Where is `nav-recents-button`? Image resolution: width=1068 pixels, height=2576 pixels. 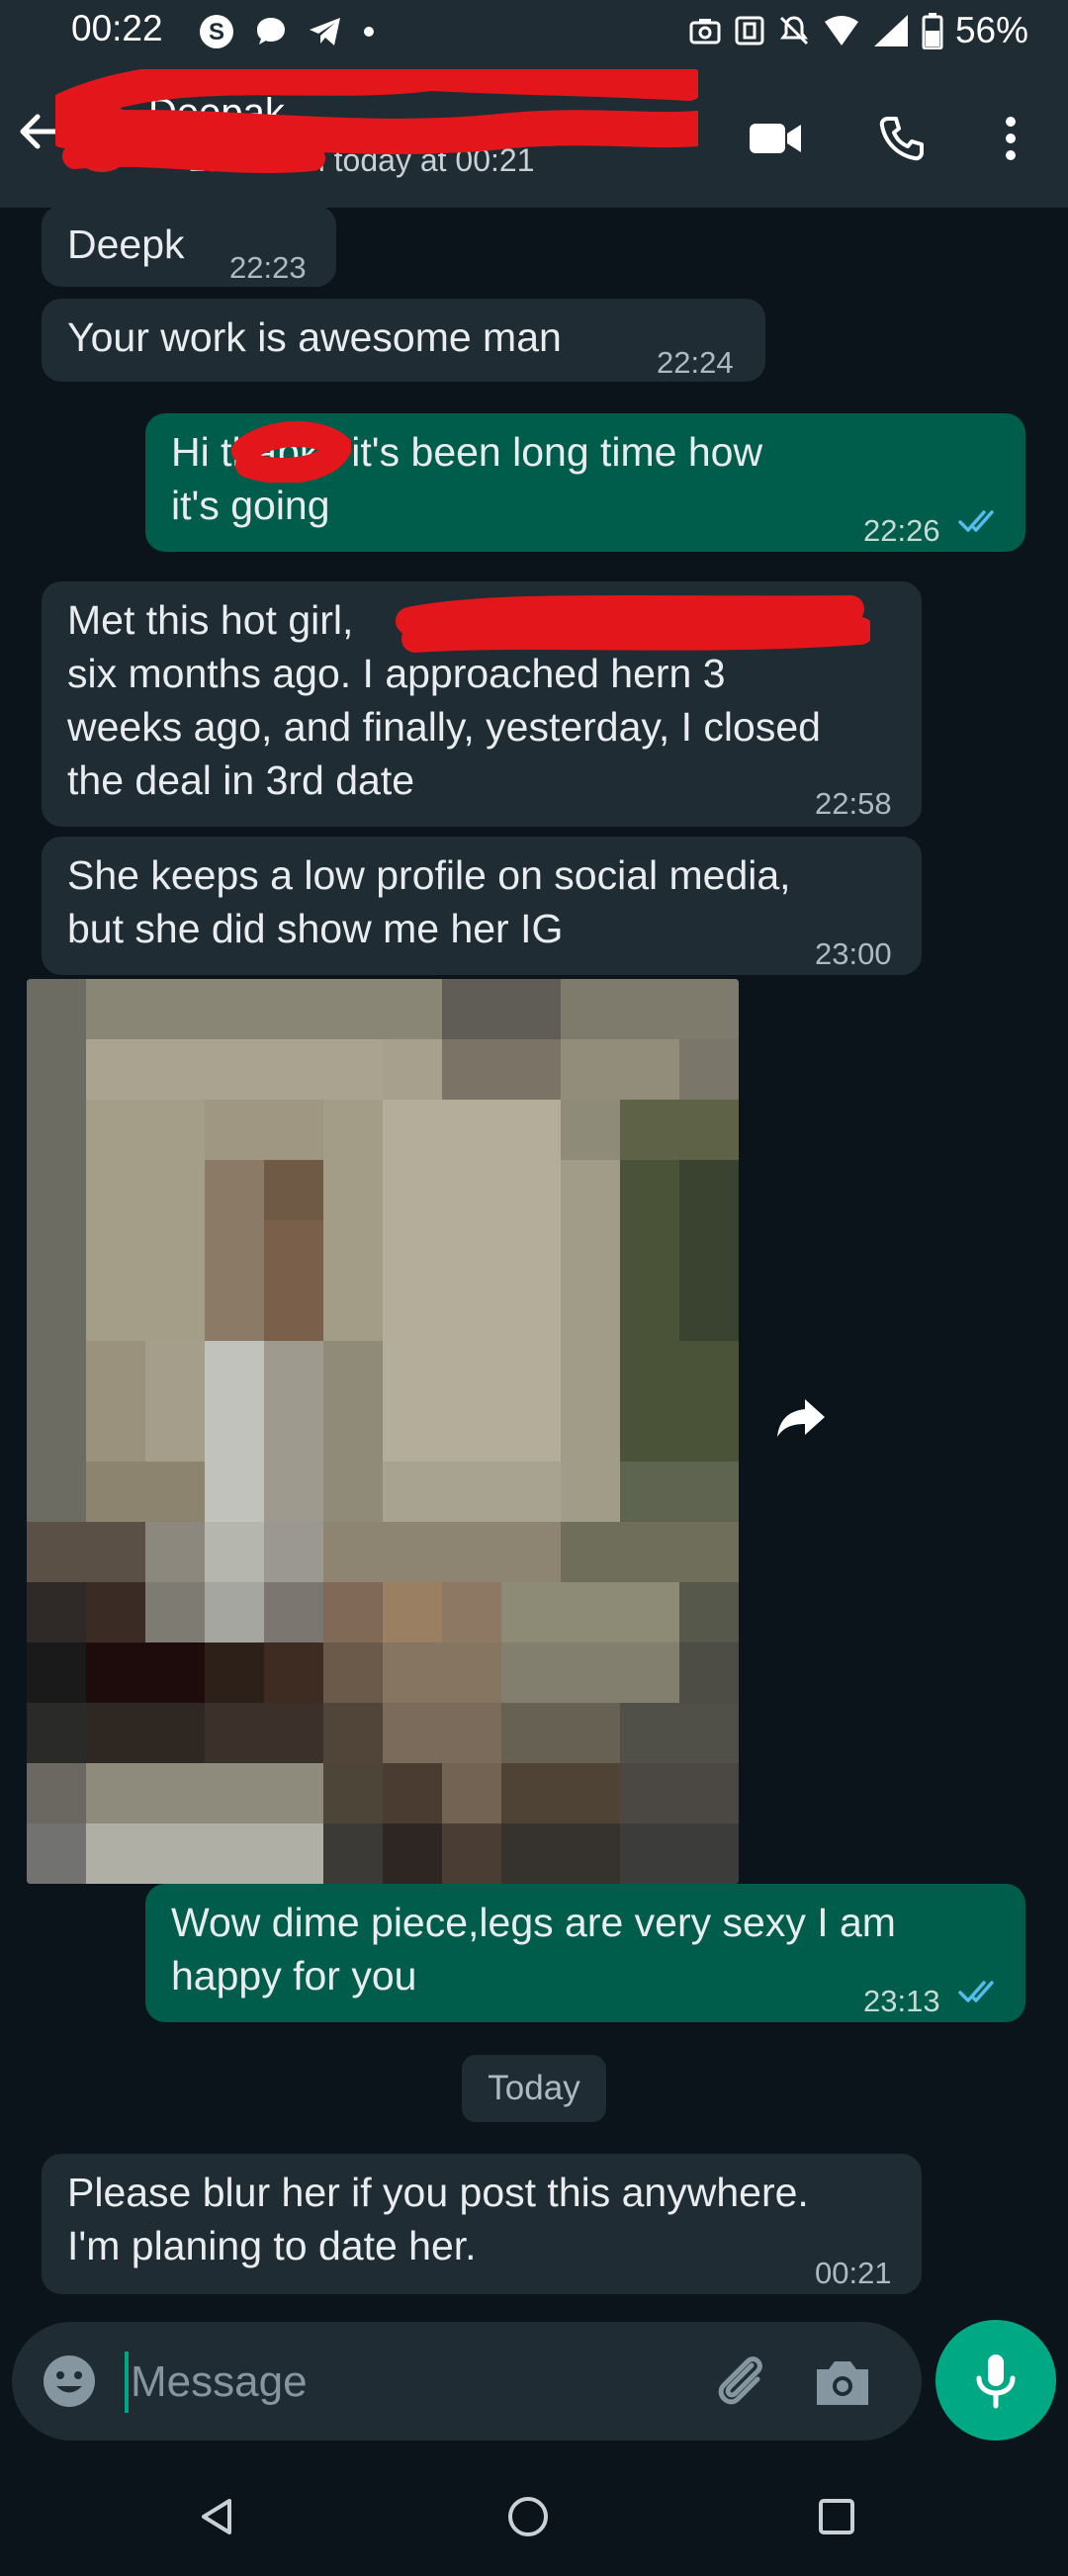 nav-recents-button is located at coordinates (837, 2516).